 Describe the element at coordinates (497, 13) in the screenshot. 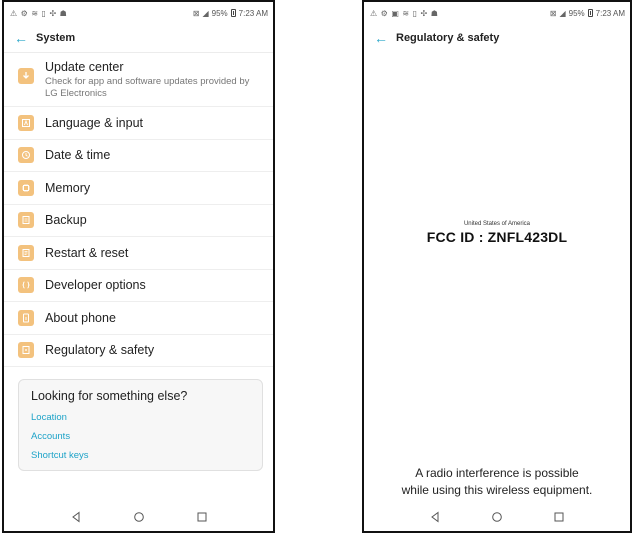

I see `status-bar: ⚠ ⚙ ▣ ≋ ▯ ✣ ☗ ⊠ ◢ 95% 7:23 AM` at that location.